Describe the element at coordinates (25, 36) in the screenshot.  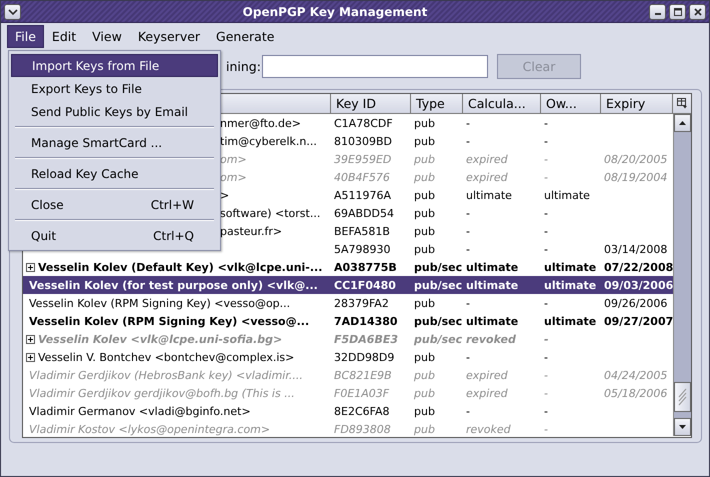
I see `menu-bar-item: File` at that location.